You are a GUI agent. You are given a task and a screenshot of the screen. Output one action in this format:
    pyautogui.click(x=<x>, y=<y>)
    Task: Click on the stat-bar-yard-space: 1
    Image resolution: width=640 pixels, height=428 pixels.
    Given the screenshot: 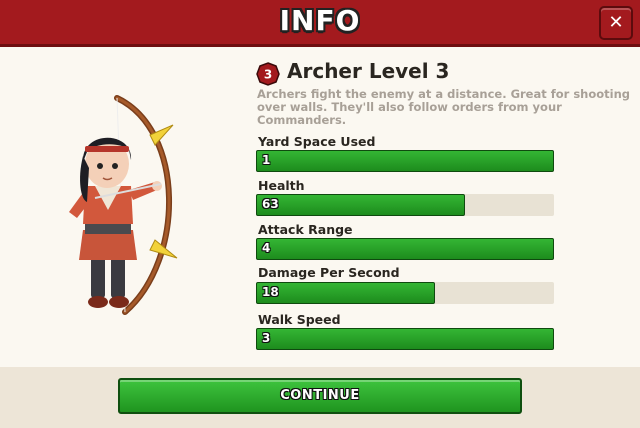 What is the action you would take?
    pyautogui.click(x=405, y=161)
    